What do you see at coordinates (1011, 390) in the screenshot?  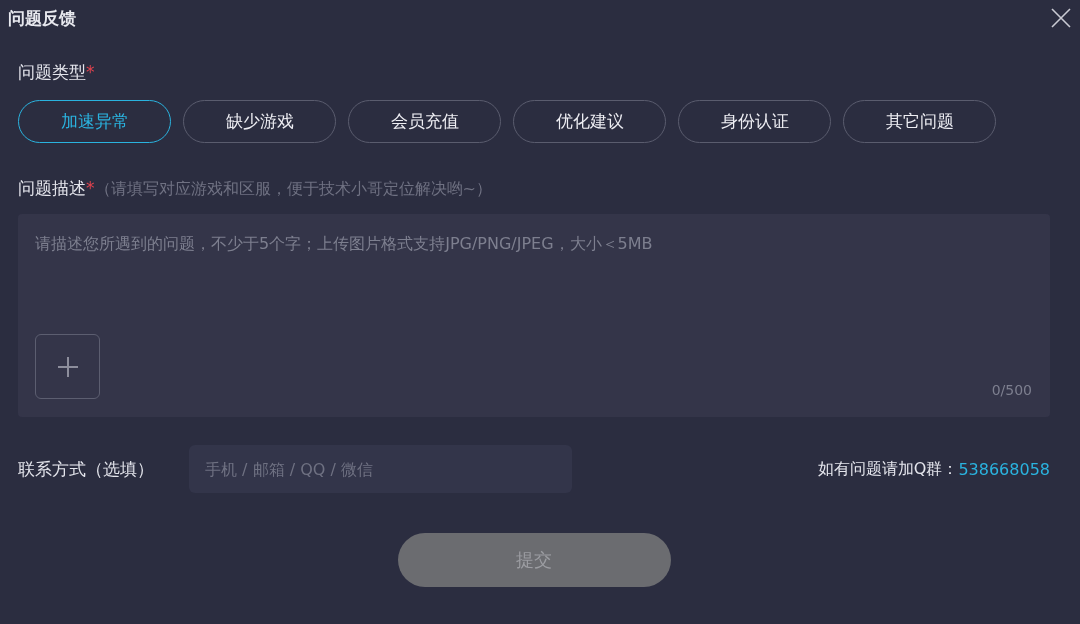 I see `char-counter: 0/500` at bounding box center [1011, 390].